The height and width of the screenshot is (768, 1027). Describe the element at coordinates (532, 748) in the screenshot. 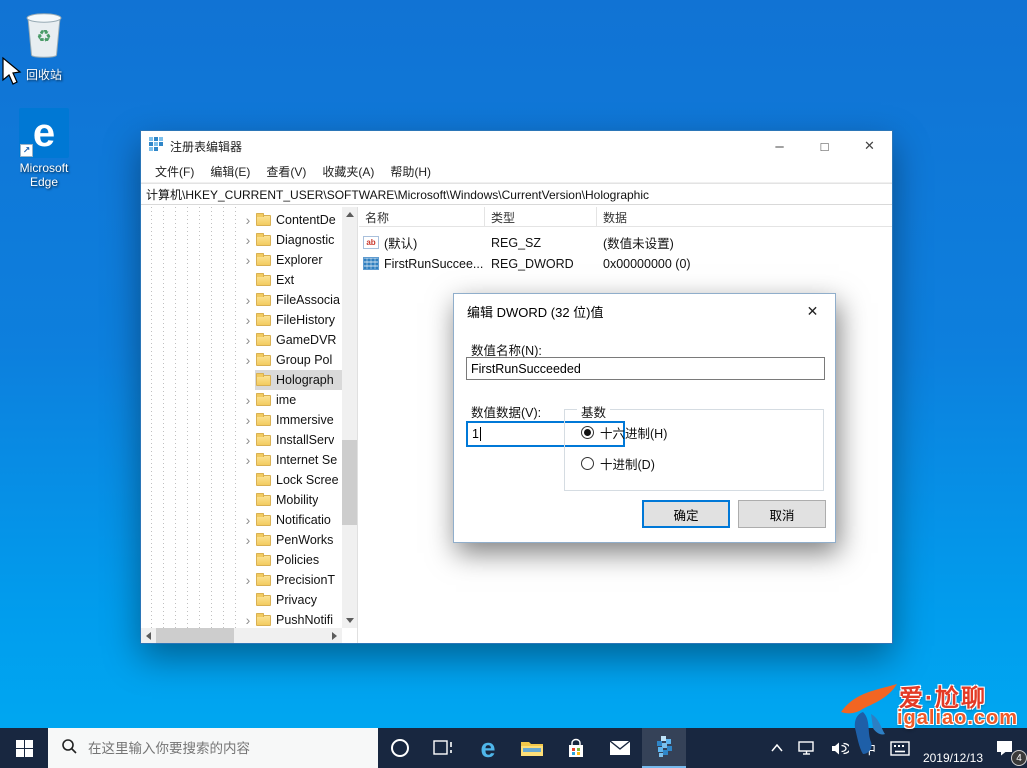

I see `file-explorer-button` at that location.